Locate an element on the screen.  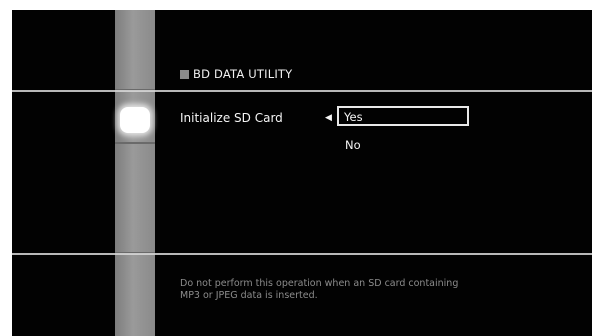
bottom-divider-line is located at coordinates (302, 254).